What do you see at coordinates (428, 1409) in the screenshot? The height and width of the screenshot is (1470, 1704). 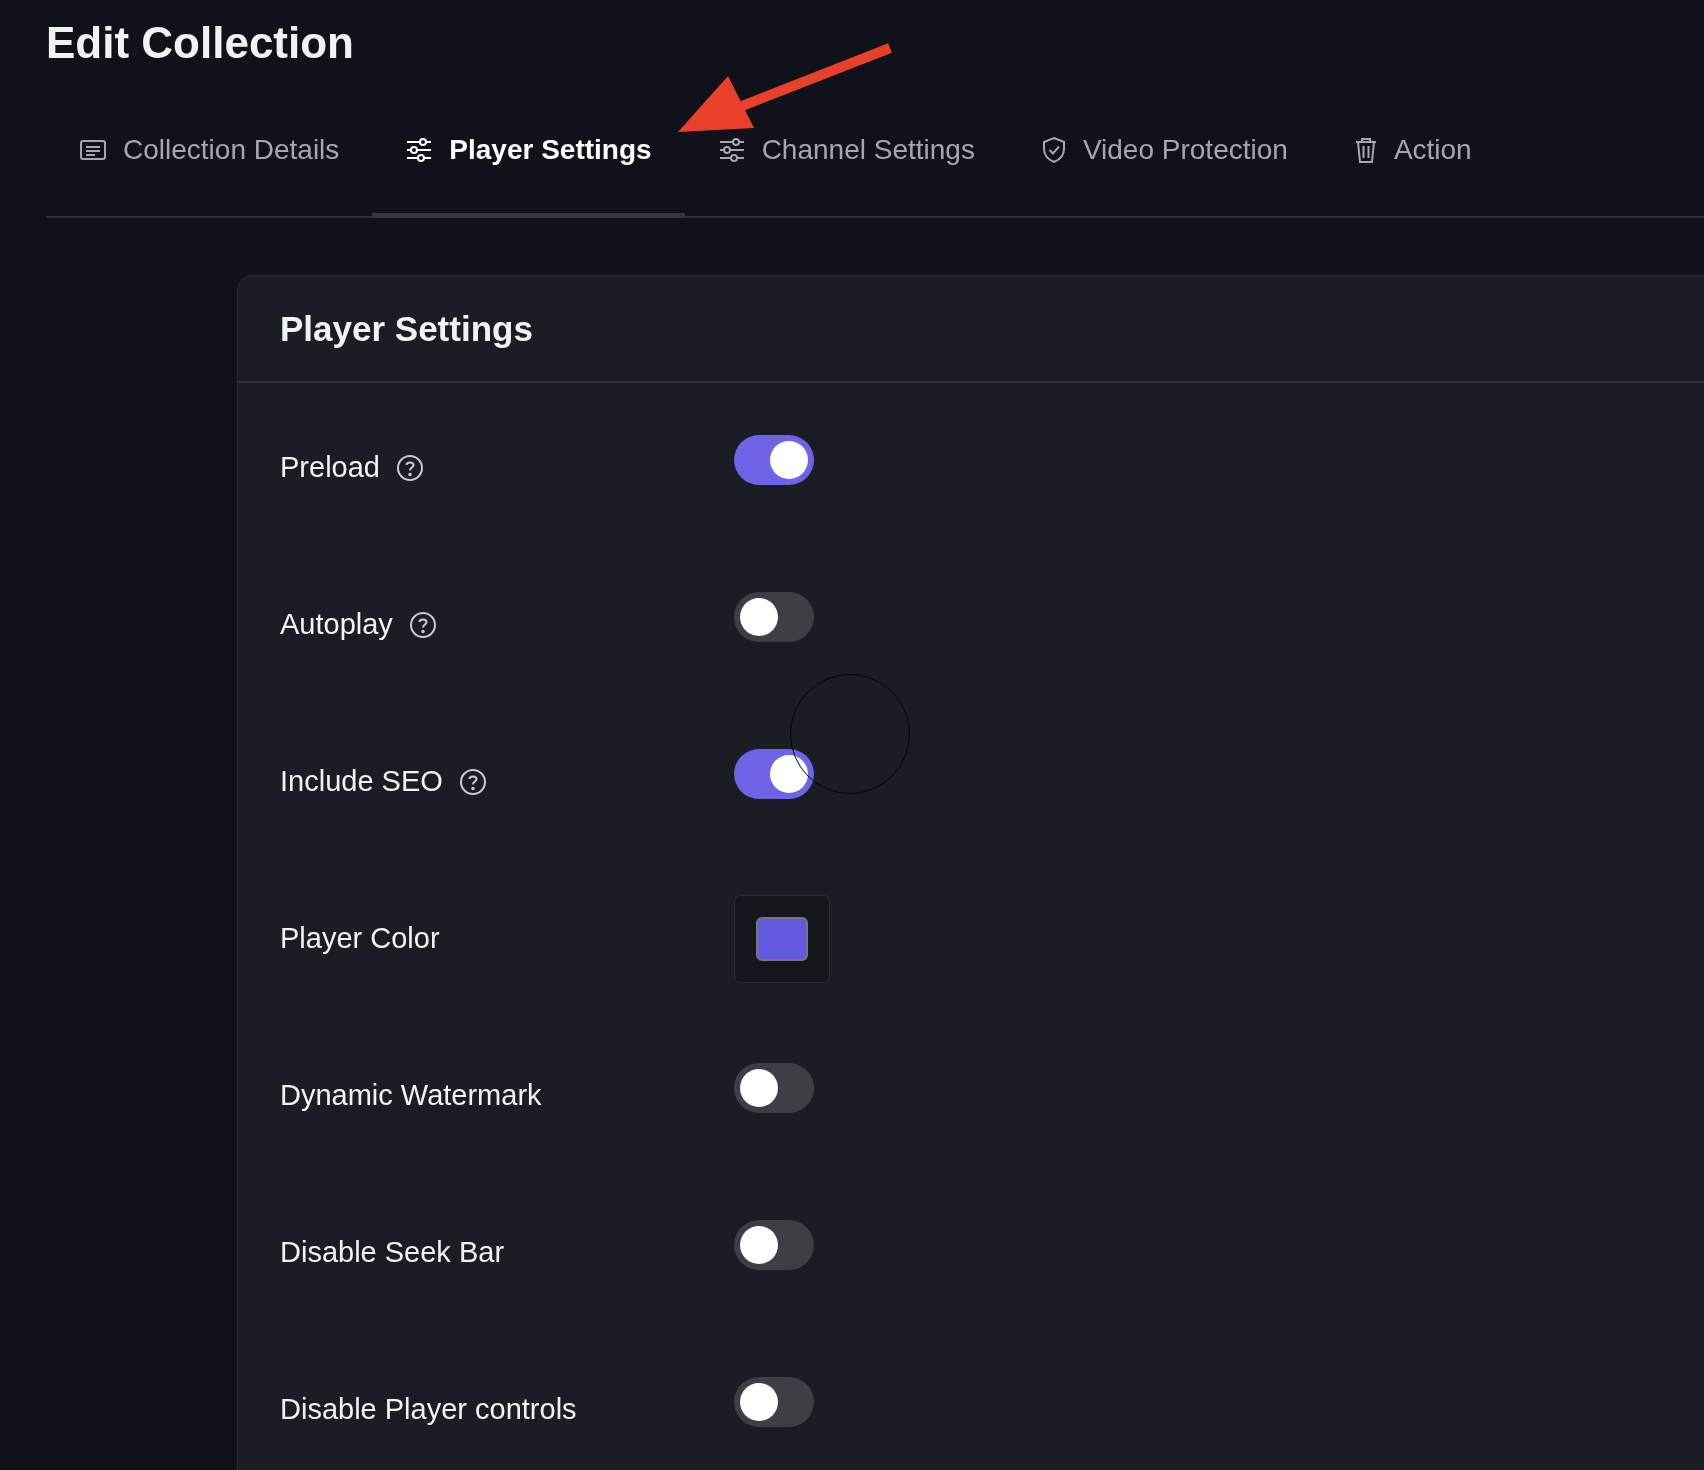 I see `setting-label: Disable Player controls` at bounding box center [428, 1409].